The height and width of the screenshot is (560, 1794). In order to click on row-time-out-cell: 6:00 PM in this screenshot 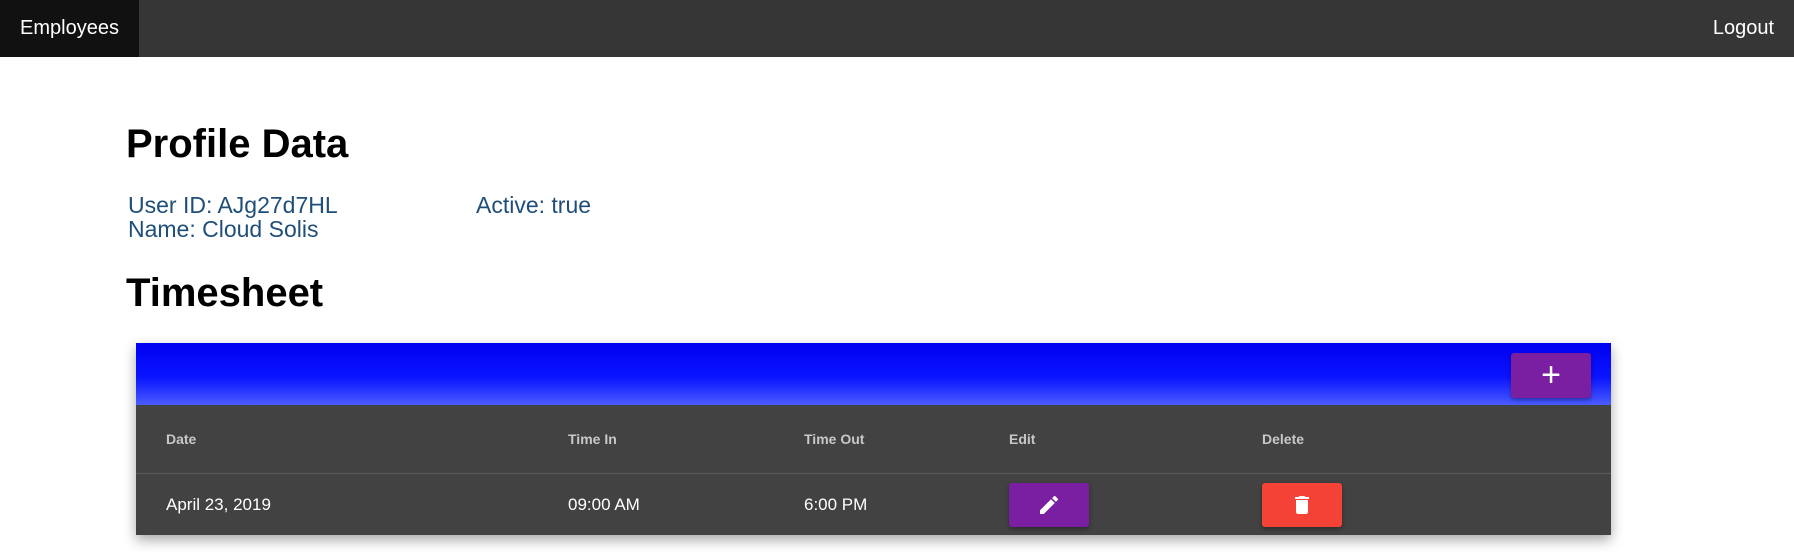, I will do `click(836, 504)`.